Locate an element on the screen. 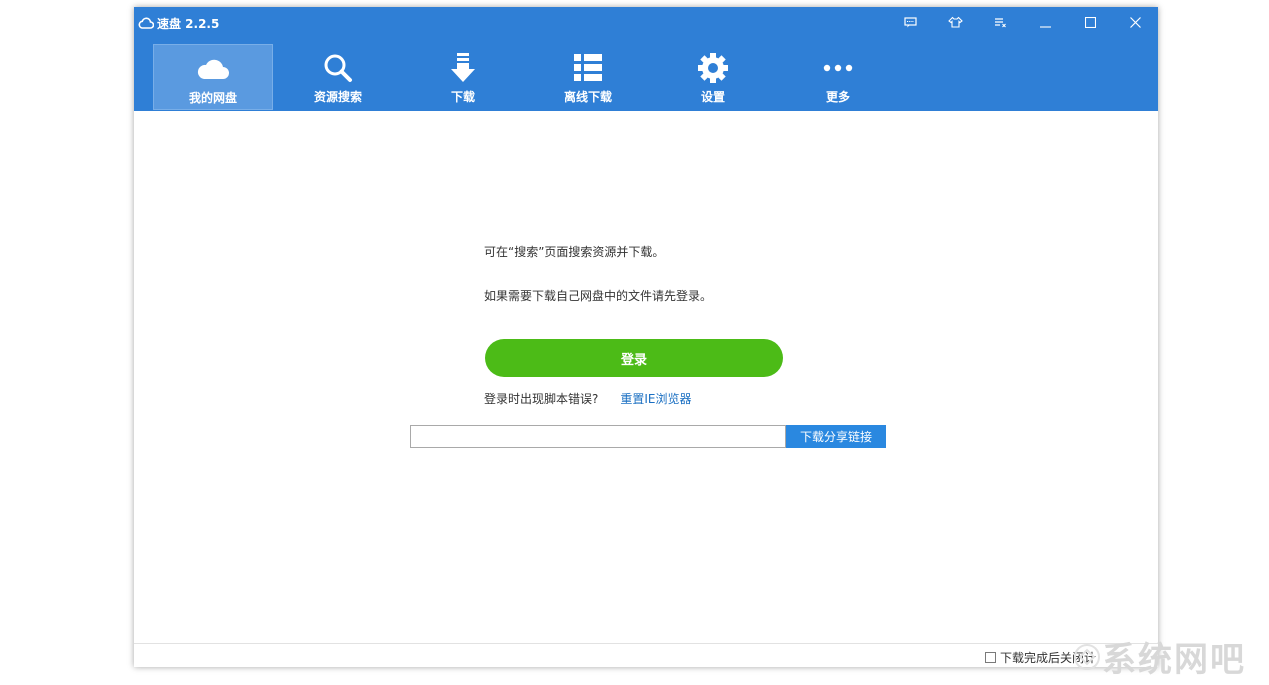 The height and width of the screenshot is (685, 1269). nav-download: 下载 is located at coordinates (463, 77).